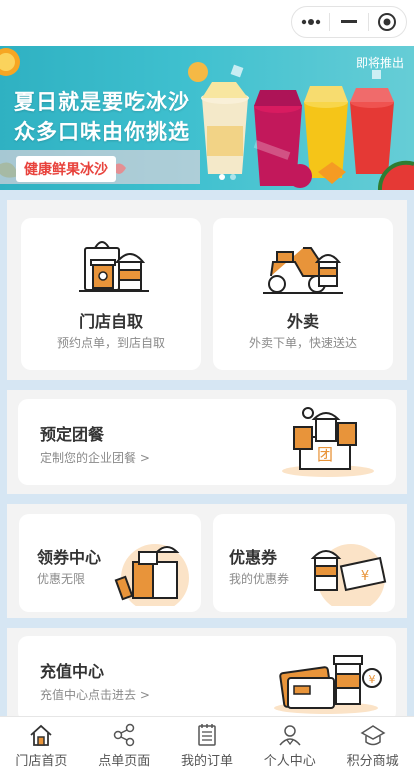 This screenshot has width=414, height=780. Describe the element at coordinates (372, 748) in the screenshot. I see `tab-points-mall: 积分商城` at that location.